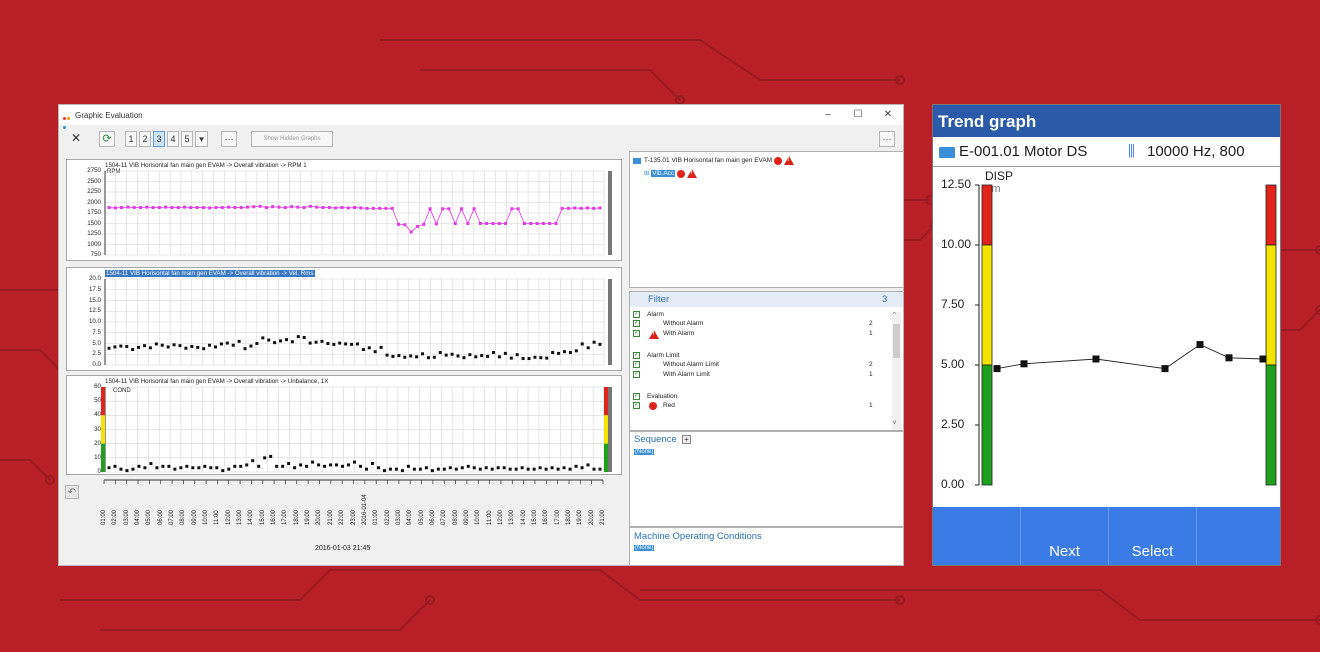 This screenshot has width=1320, height=652. Describe the element at coordinates (1065, 536) in the screenshot. I see `next-button: Next` at that location.